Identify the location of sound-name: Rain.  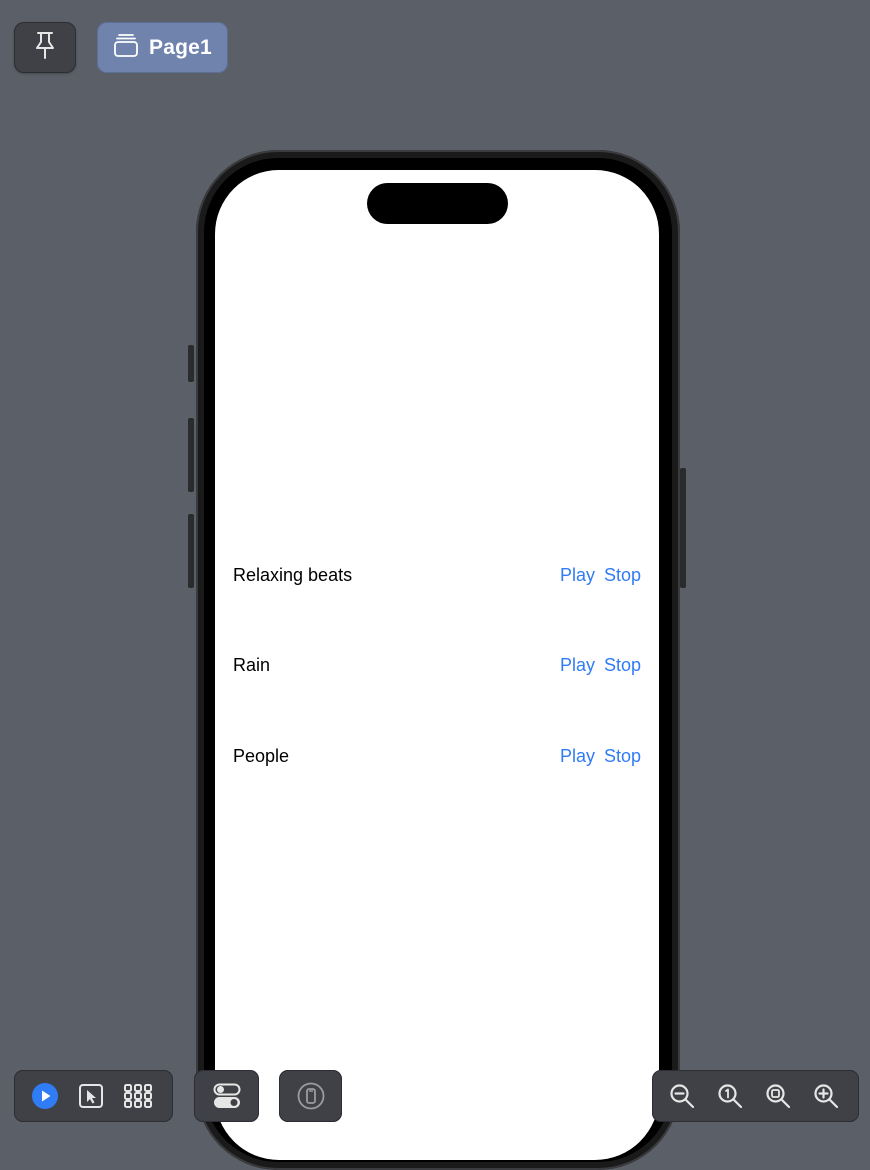
(252, 664).